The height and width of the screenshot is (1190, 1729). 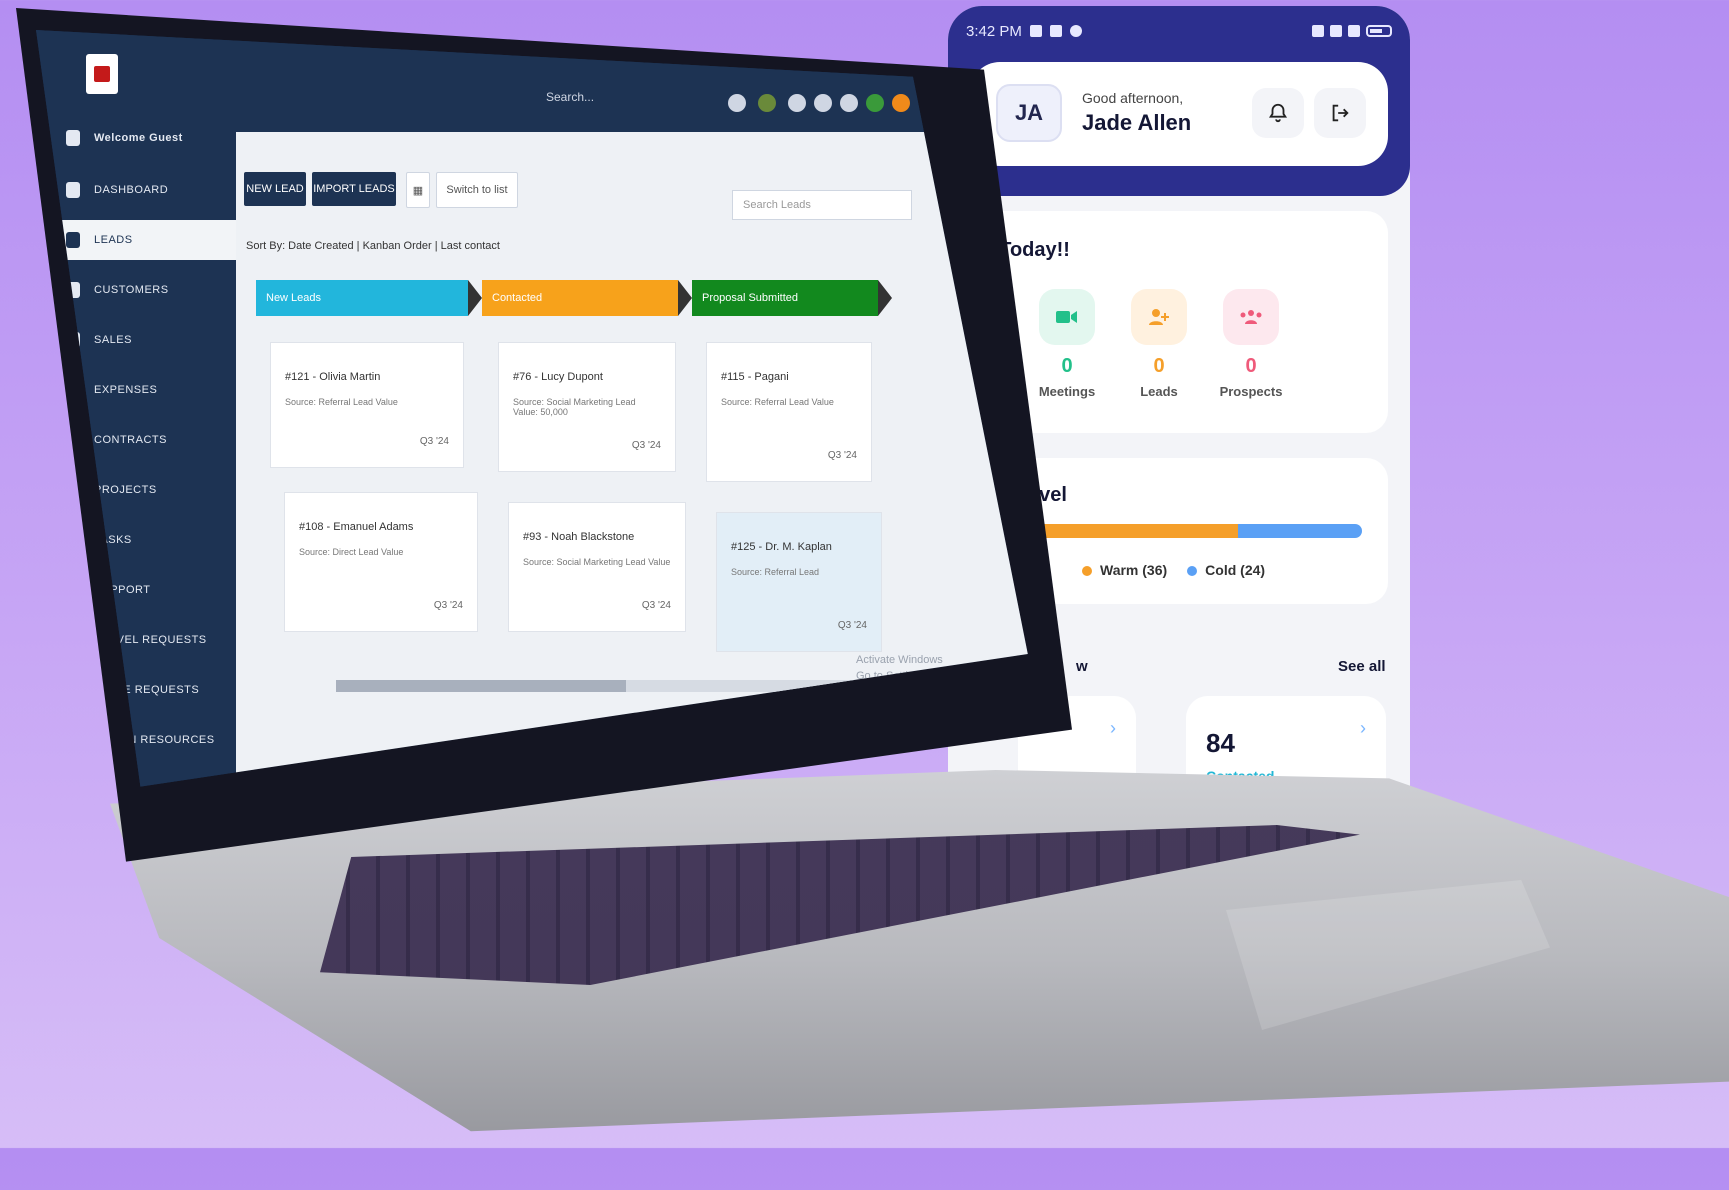 I want to click on image-icon, so click(x=1055, y=31).